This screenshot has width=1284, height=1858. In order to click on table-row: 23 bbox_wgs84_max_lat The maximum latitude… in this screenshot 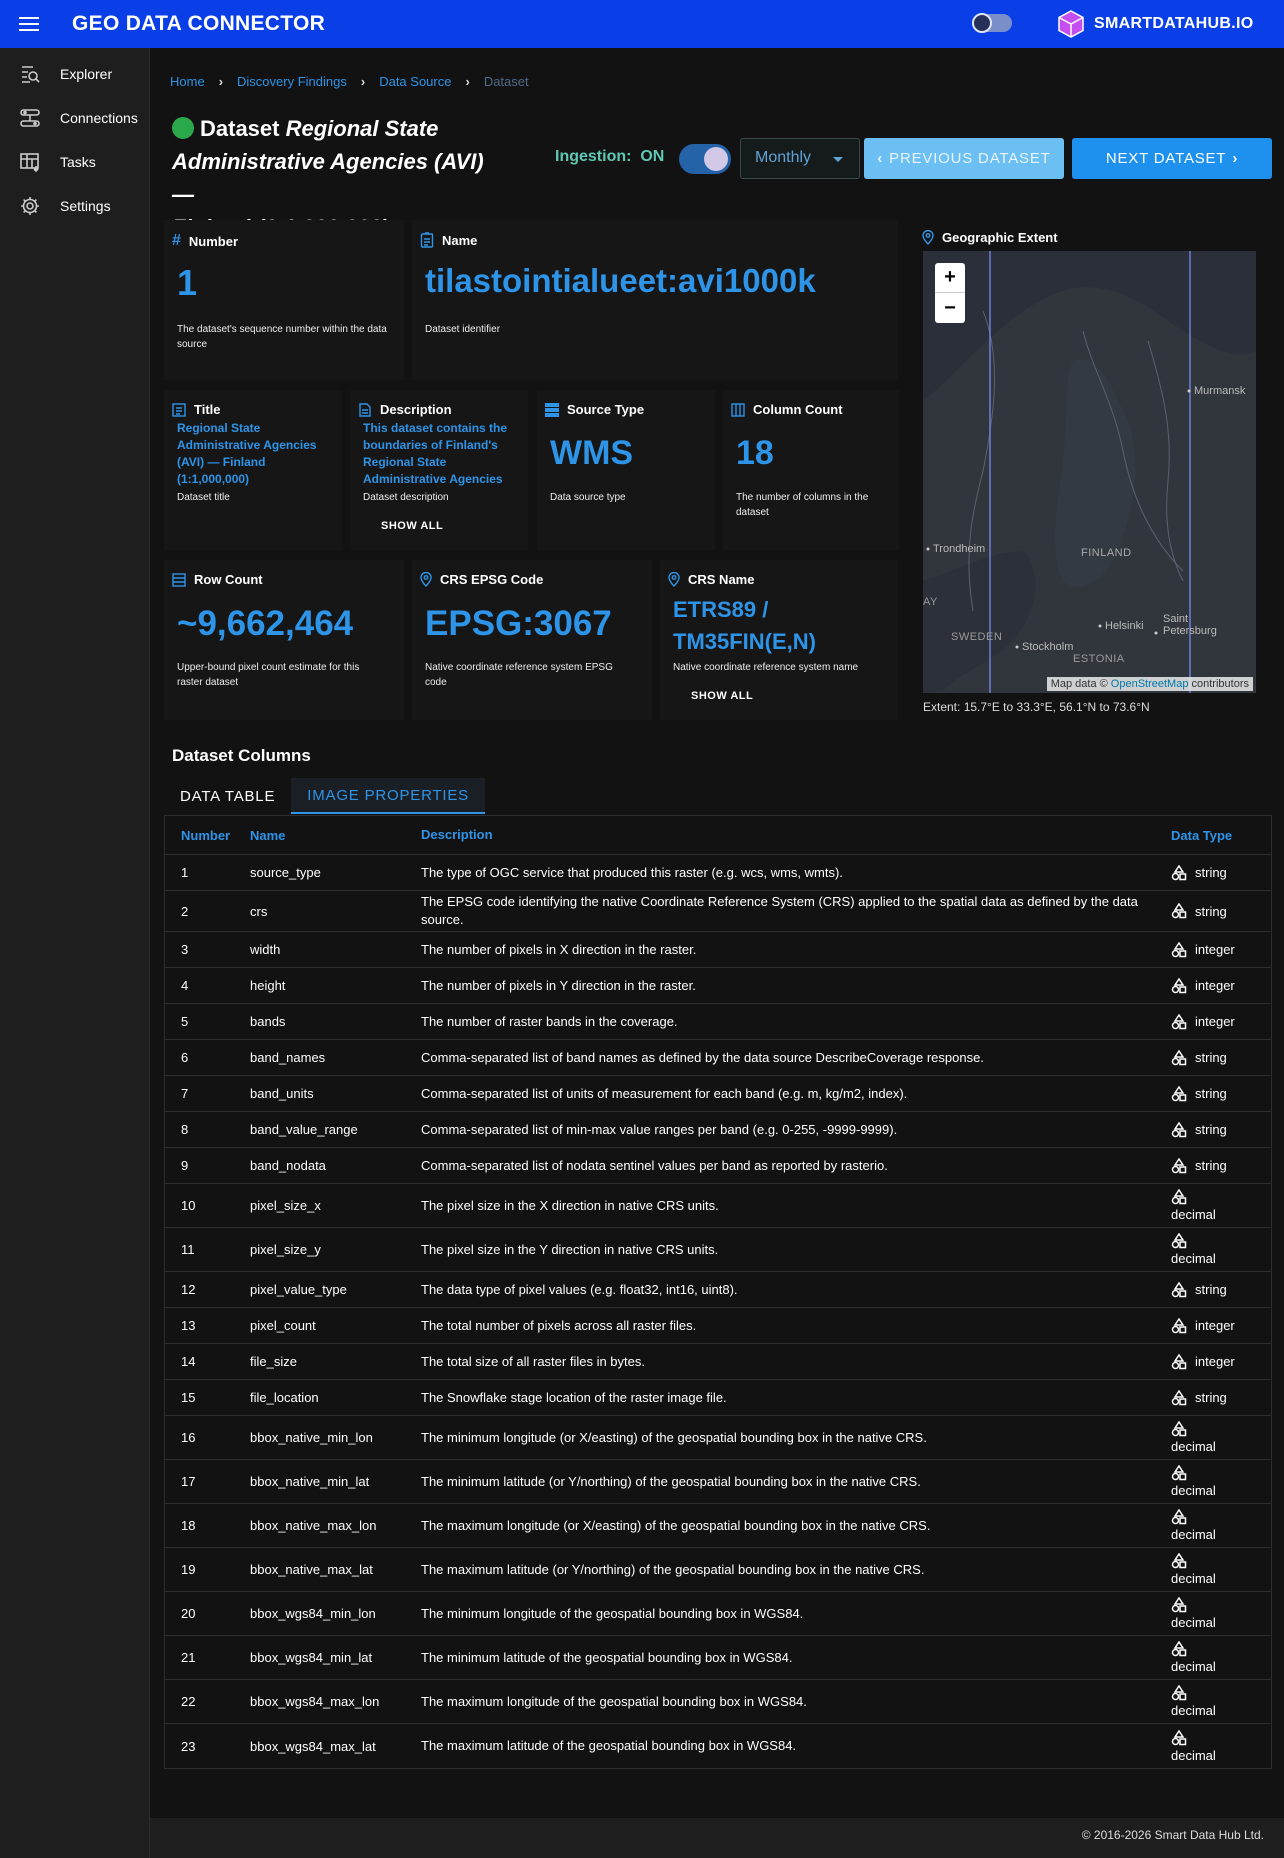, I will do `click(718, 1746)`.